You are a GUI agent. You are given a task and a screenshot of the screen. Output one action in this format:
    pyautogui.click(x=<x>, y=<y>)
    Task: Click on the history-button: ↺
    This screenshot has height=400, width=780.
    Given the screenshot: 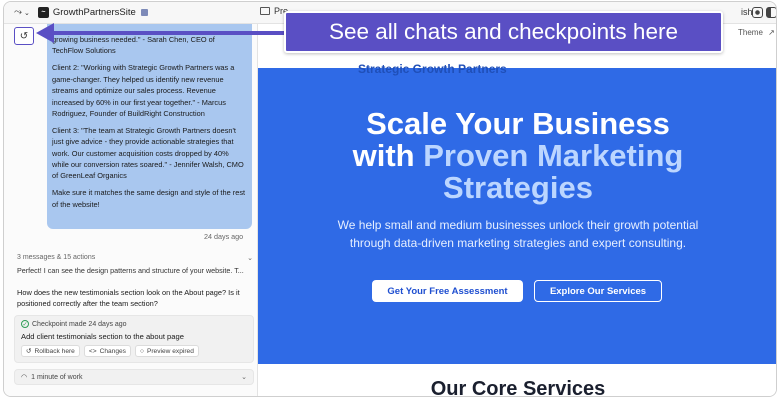 What is the action you would take?
    pyautogui.click(x=24, y=36)
    